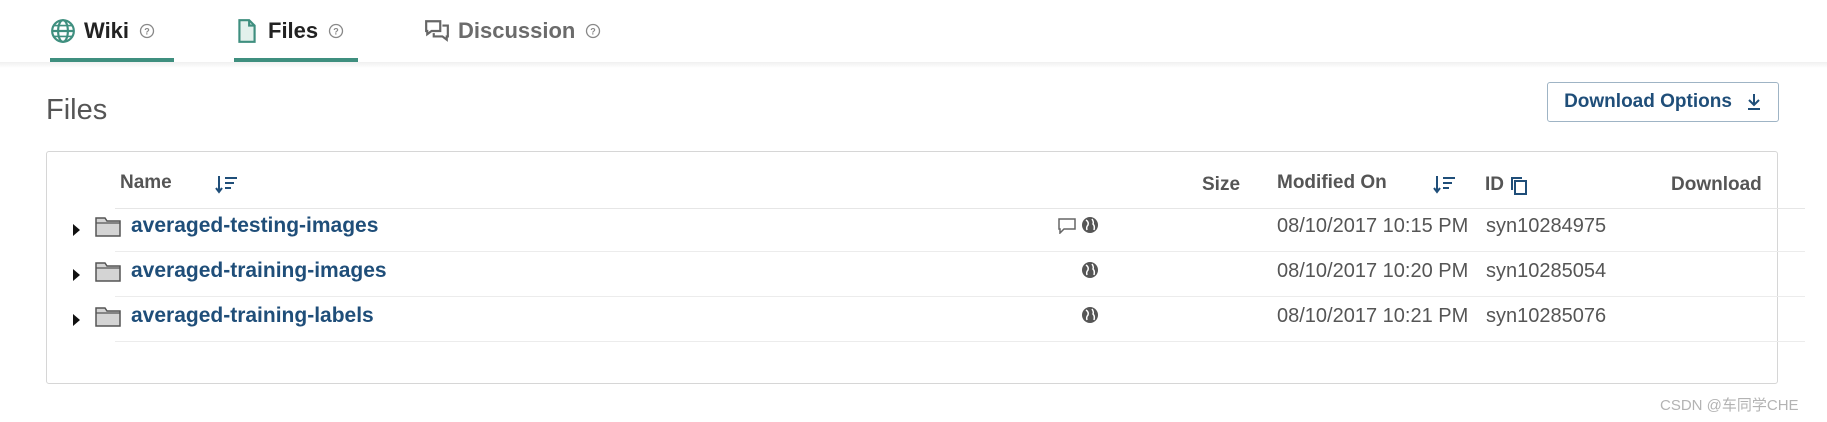  What do you see at coordinates (1332, 183) in the screenshot?
I see `column-header-modified: Modified On` at bounding box center [1332, 183].